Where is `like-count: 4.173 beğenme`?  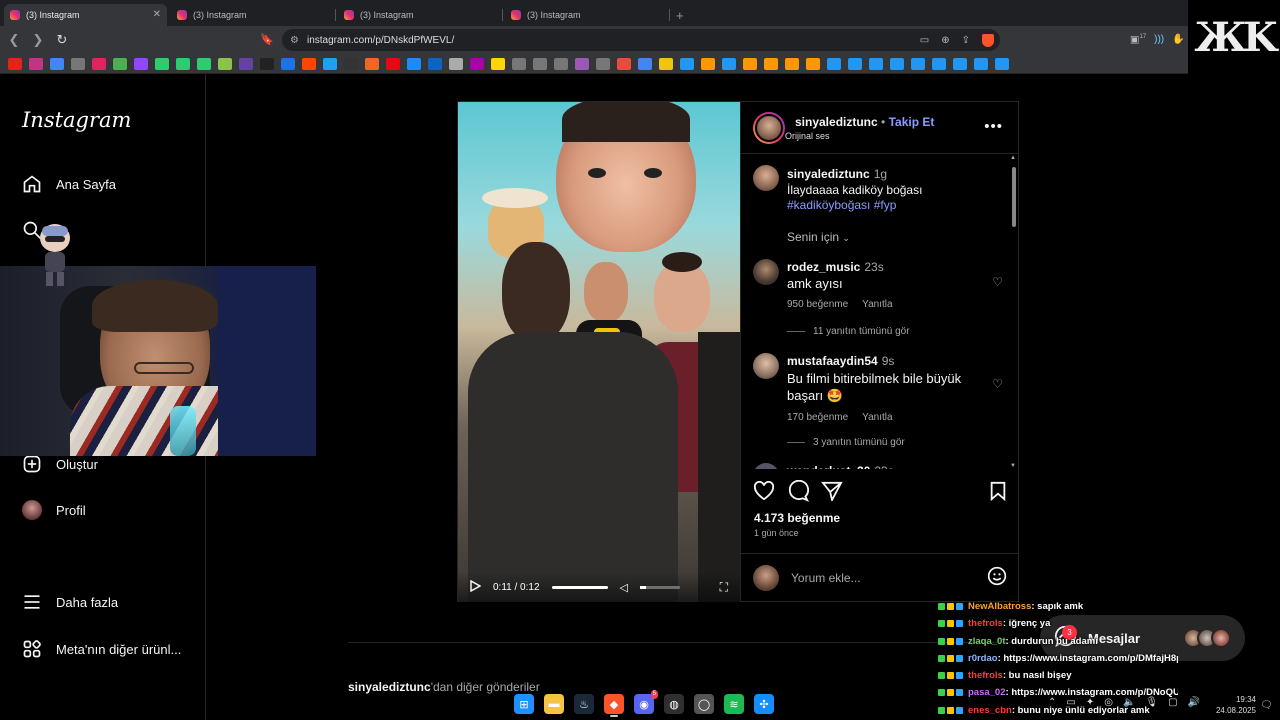 like-count: 4.173 beğenme is located at coordinates (797, 518).